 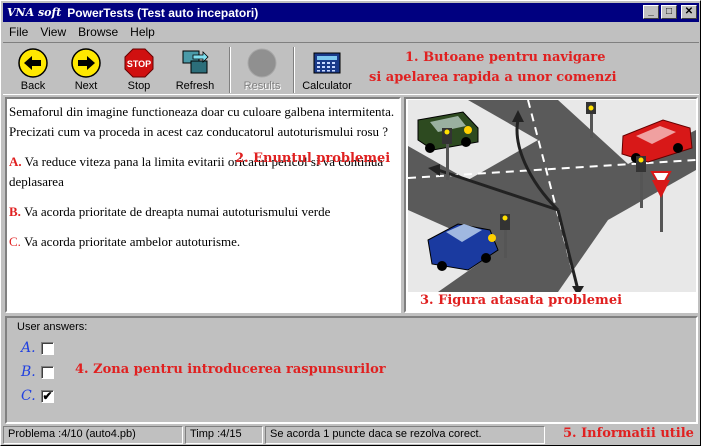 I want to click on refresh-label: Refresh, so click(x=195, y=86).